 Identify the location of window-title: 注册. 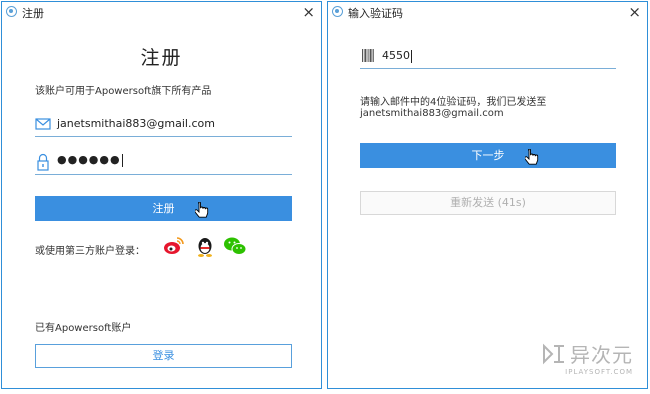
(33, 13).